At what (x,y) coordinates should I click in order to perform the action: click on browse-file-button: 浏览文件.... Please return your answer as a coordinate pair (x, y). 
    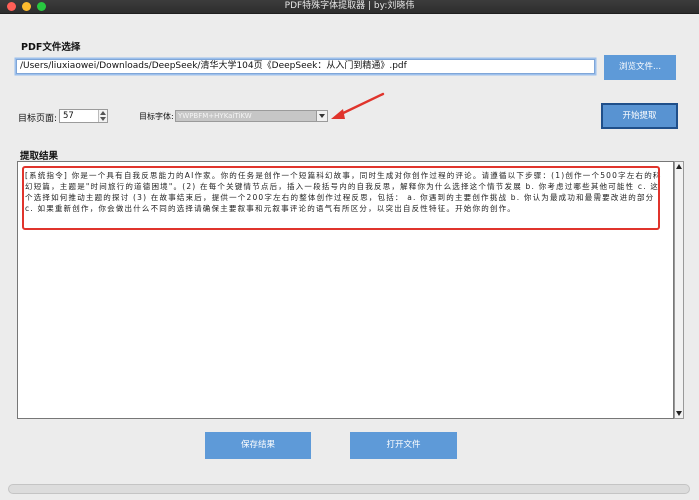
    Looking at the image, I should click on (640, 67).